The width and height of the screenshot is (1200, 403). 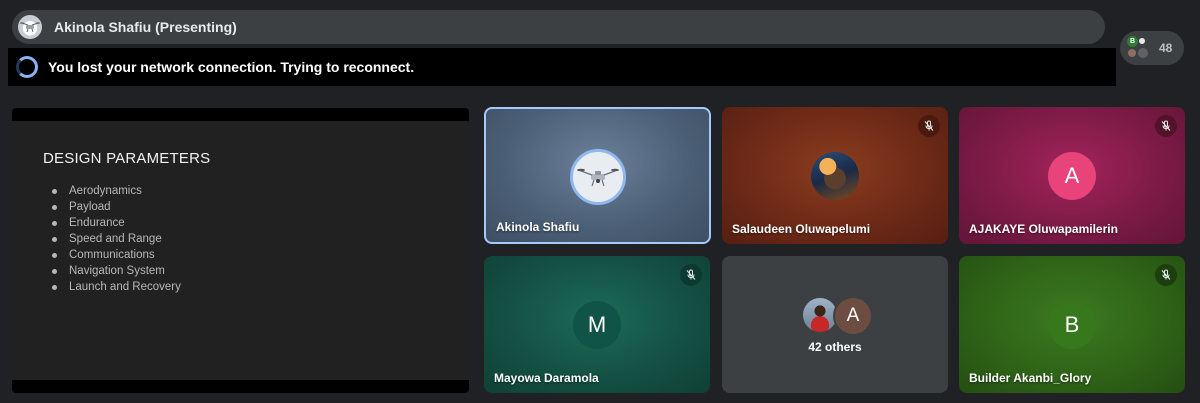 I want to click on participant-tile-mayowa: M Mayowa Daramola, so click(x=597, y=324).